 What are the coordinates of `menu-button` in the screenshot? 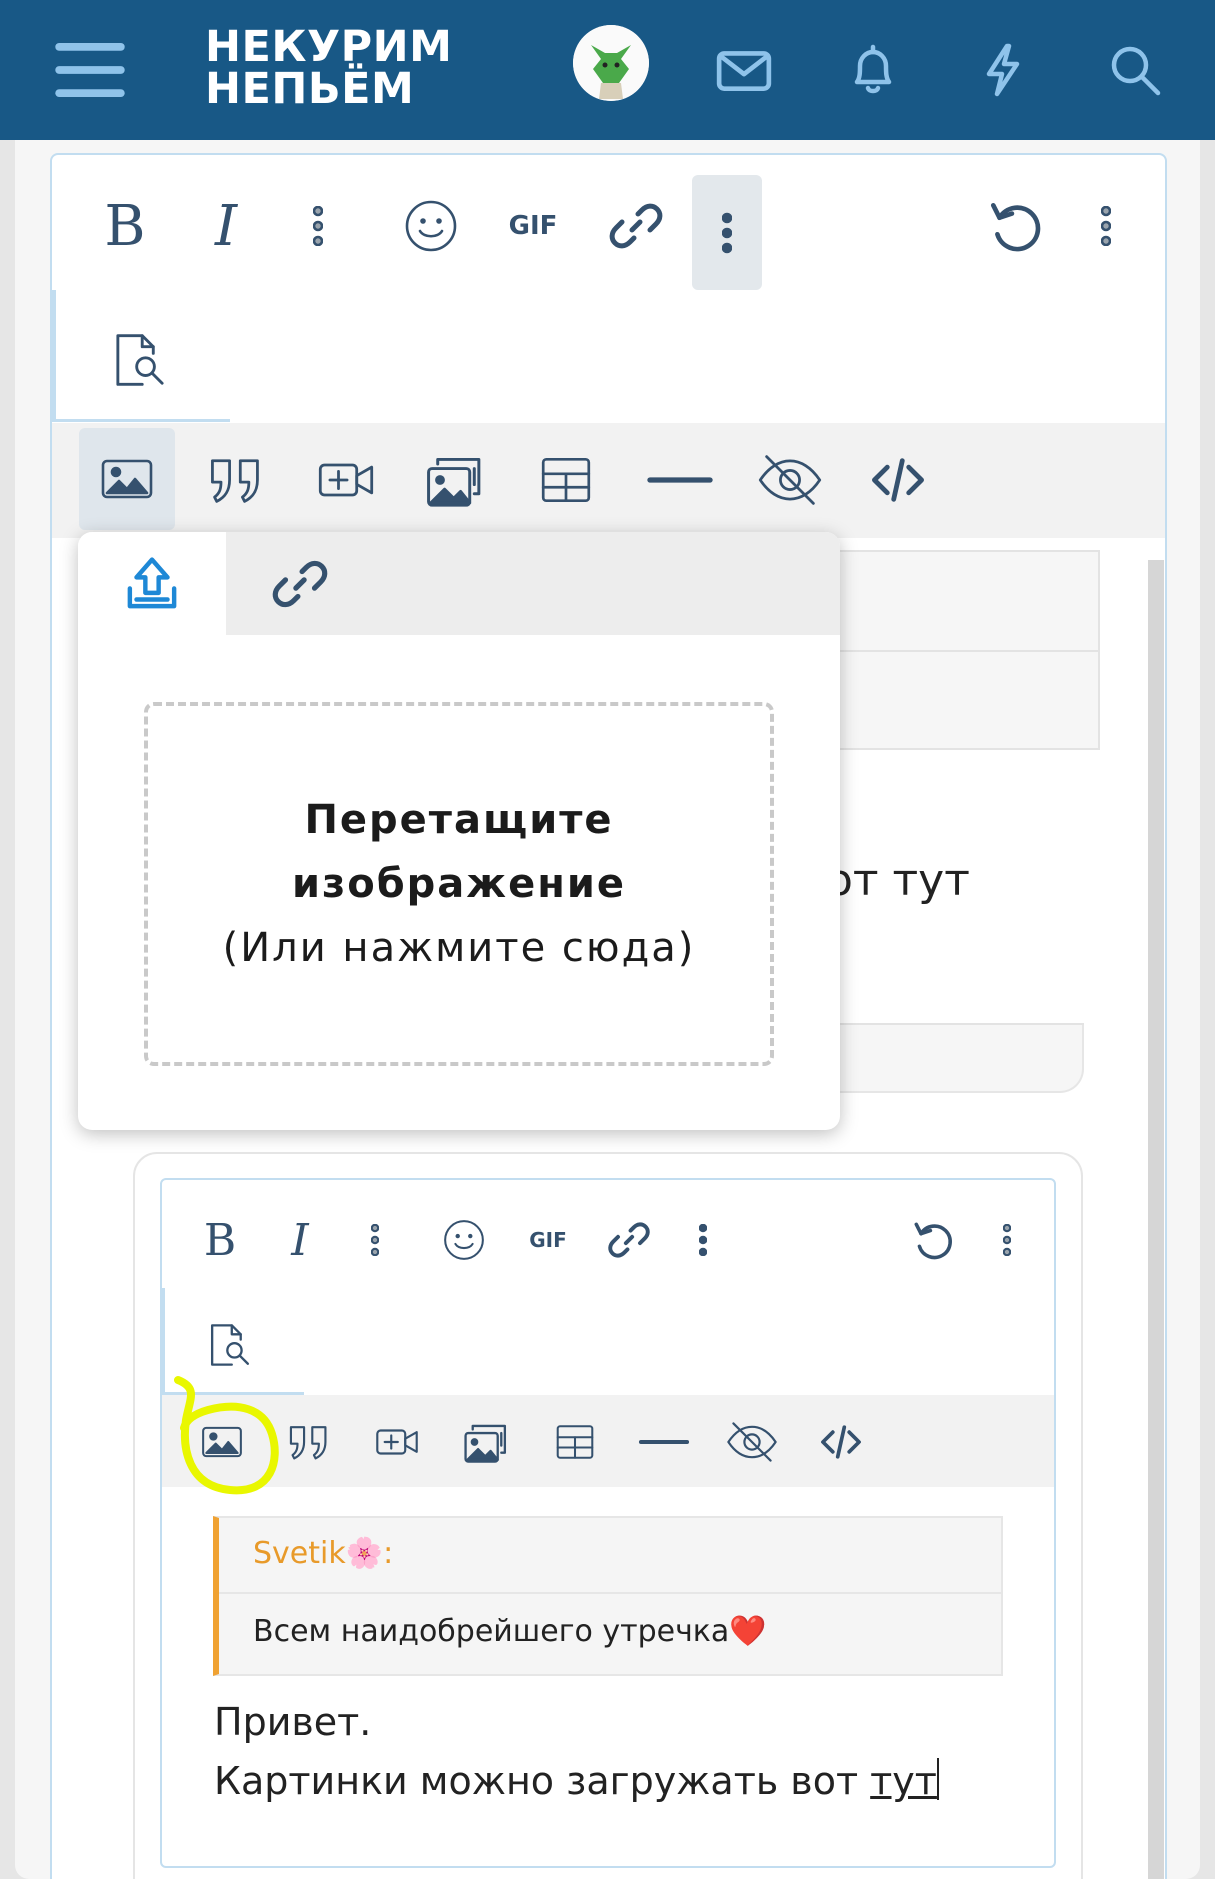 It's located at (90, 70).